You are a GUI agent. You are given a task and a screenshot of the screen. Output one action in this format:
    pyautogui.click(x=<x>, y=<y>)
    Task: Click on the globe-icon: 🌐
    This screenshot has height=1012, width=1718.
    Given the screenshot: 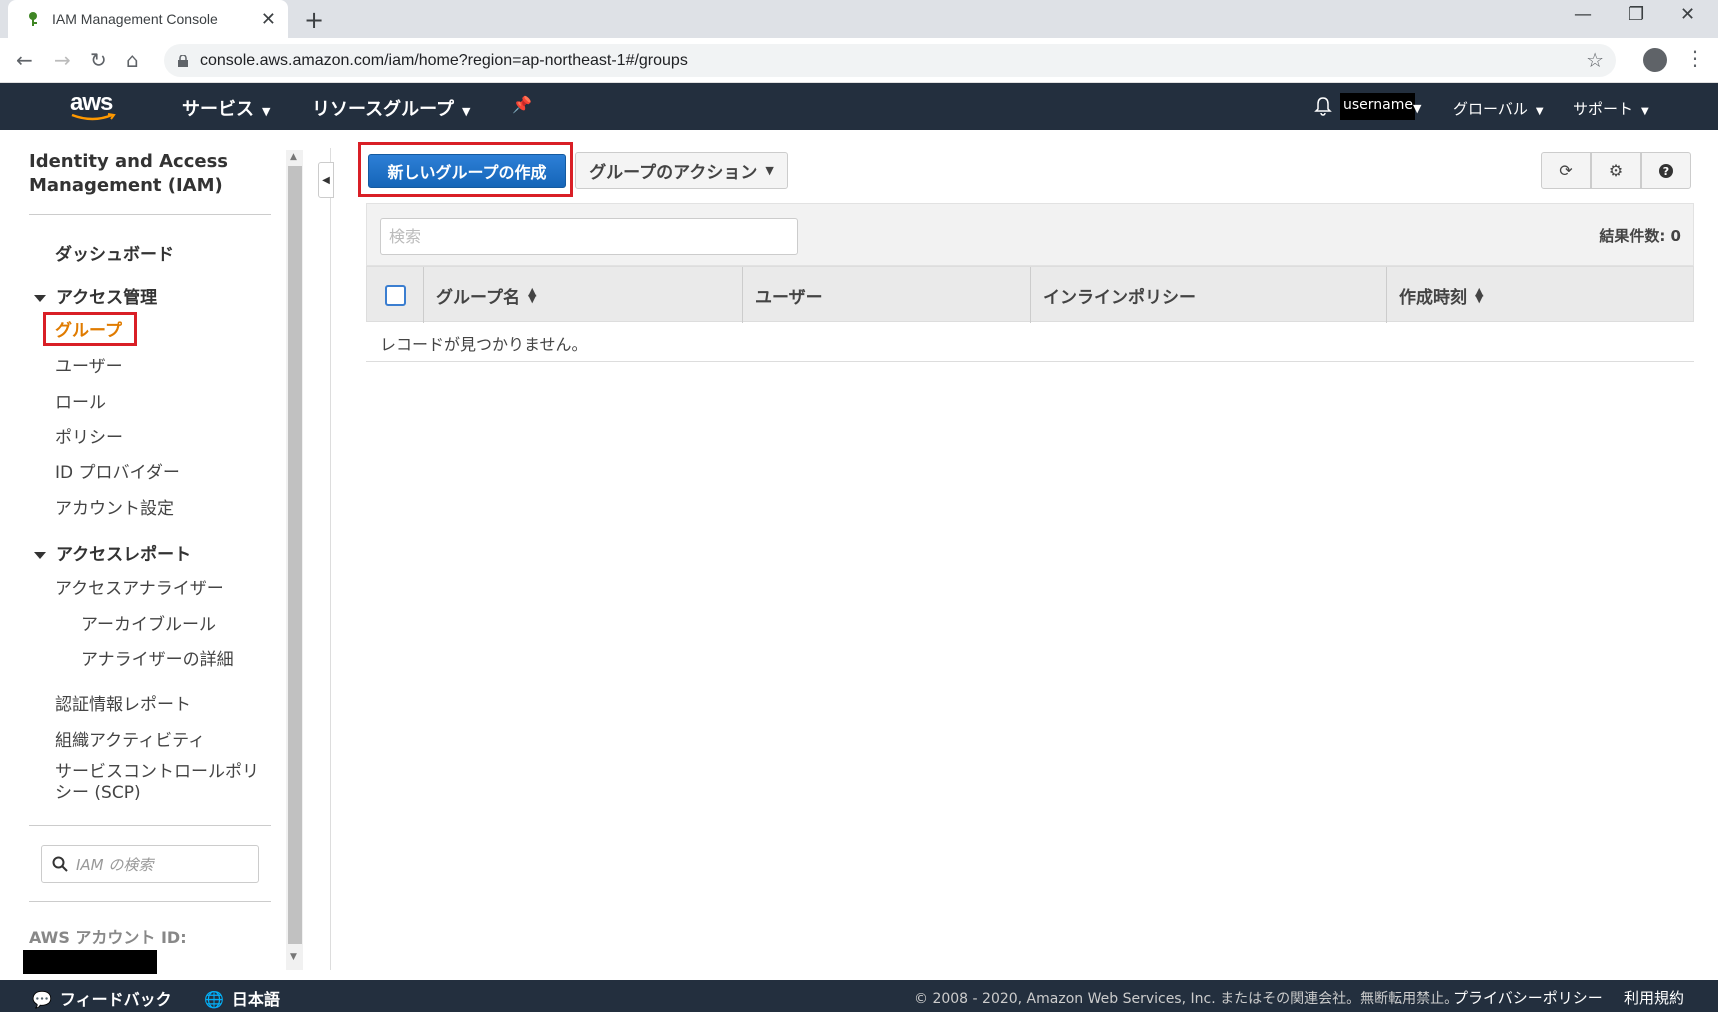 What is the action you would take?
    pyautogui.click(x=214, y=999)
    